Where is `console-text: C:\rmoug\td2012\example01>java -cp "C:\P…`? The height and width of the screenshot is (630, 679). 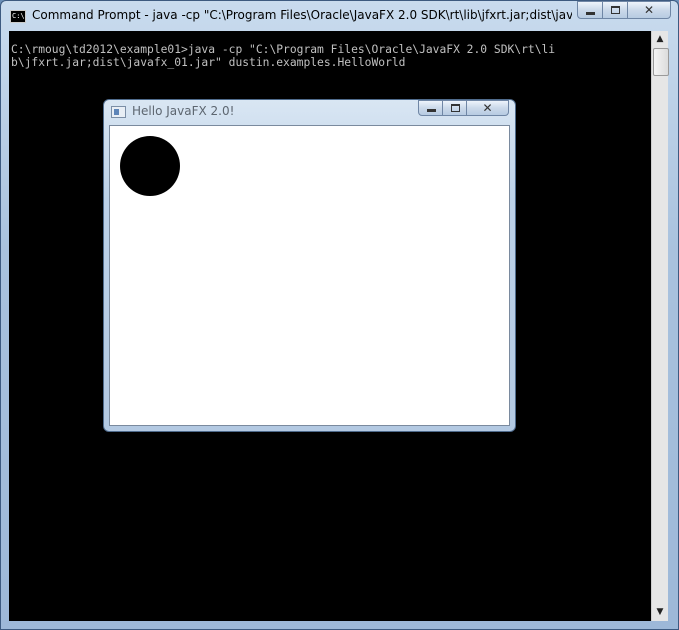 console-text: C:\rmoug\td2012\example01>java -cp "C:\P… is located at coordinates (283, 56).